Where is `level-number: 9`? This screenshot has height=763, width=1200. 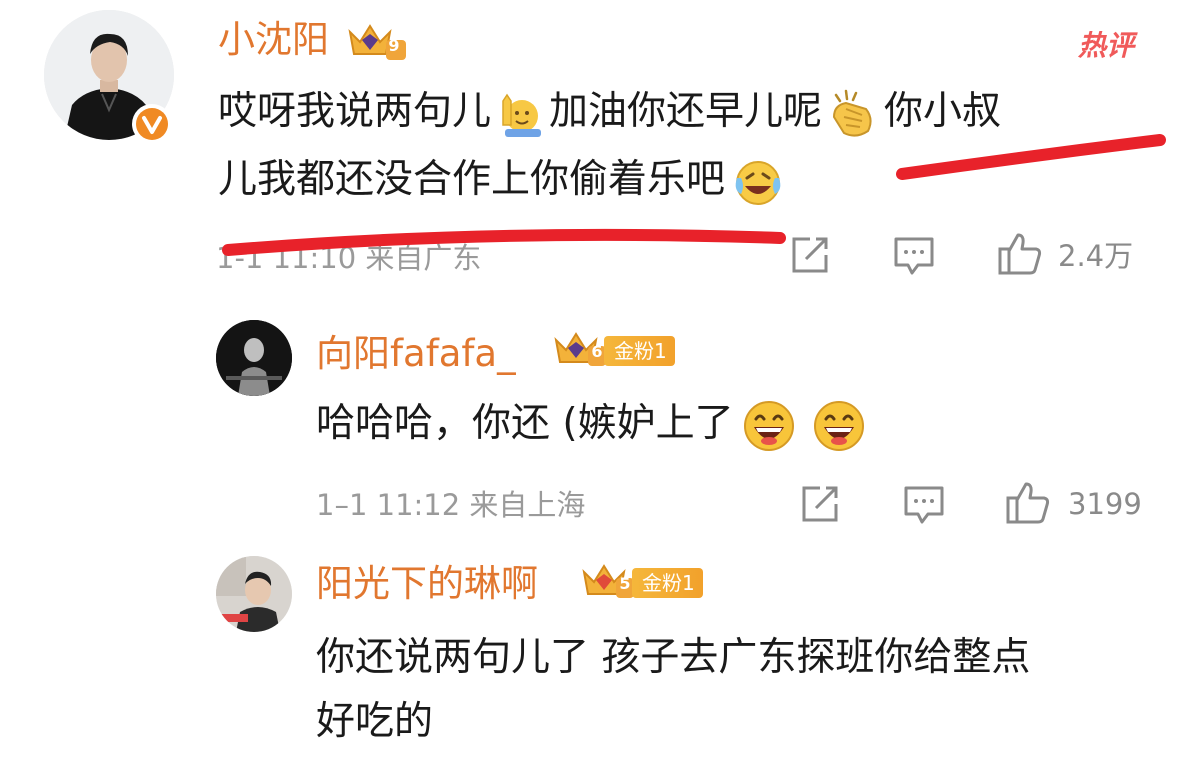 level-number: 9 is located at coordinates (394, 45).